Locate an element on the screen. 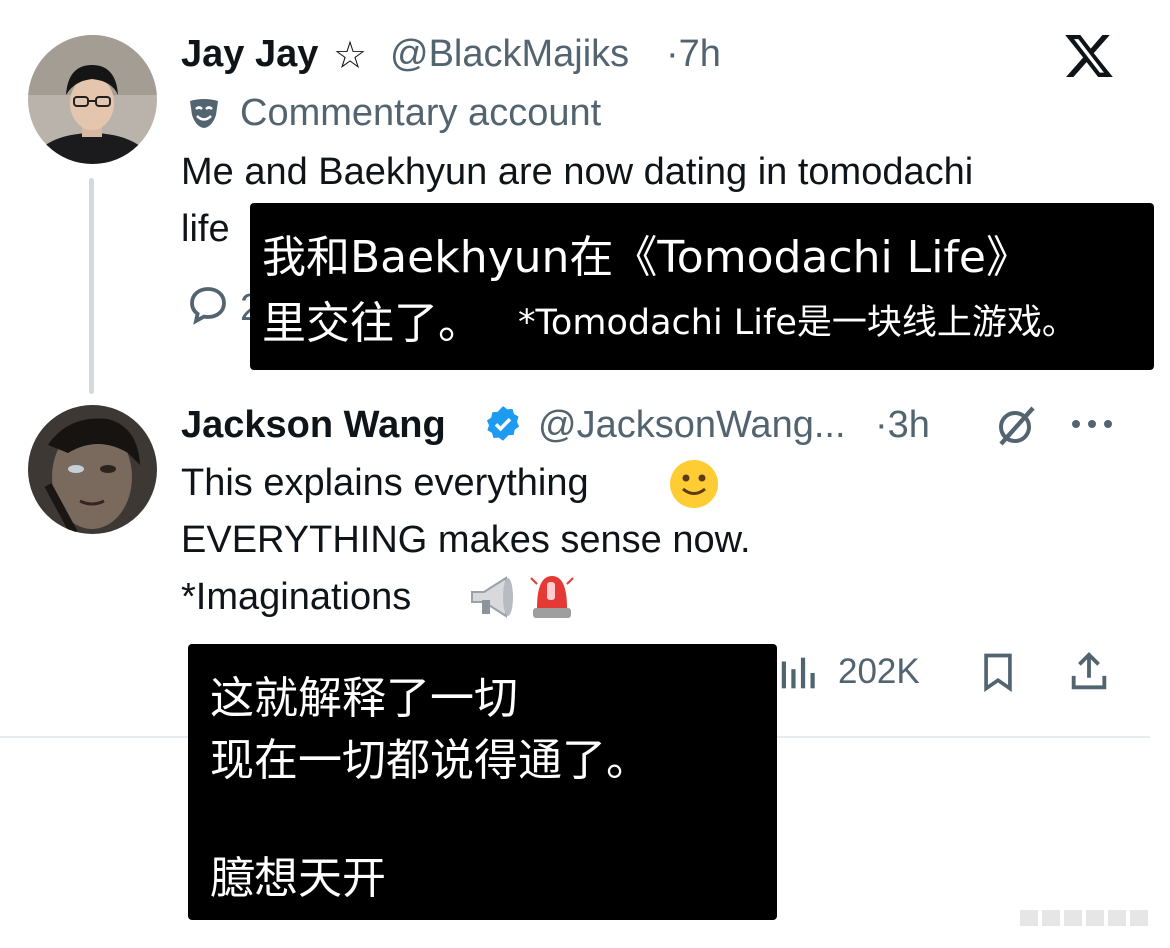  more-options-icon is located at coordinates (1092, 424).